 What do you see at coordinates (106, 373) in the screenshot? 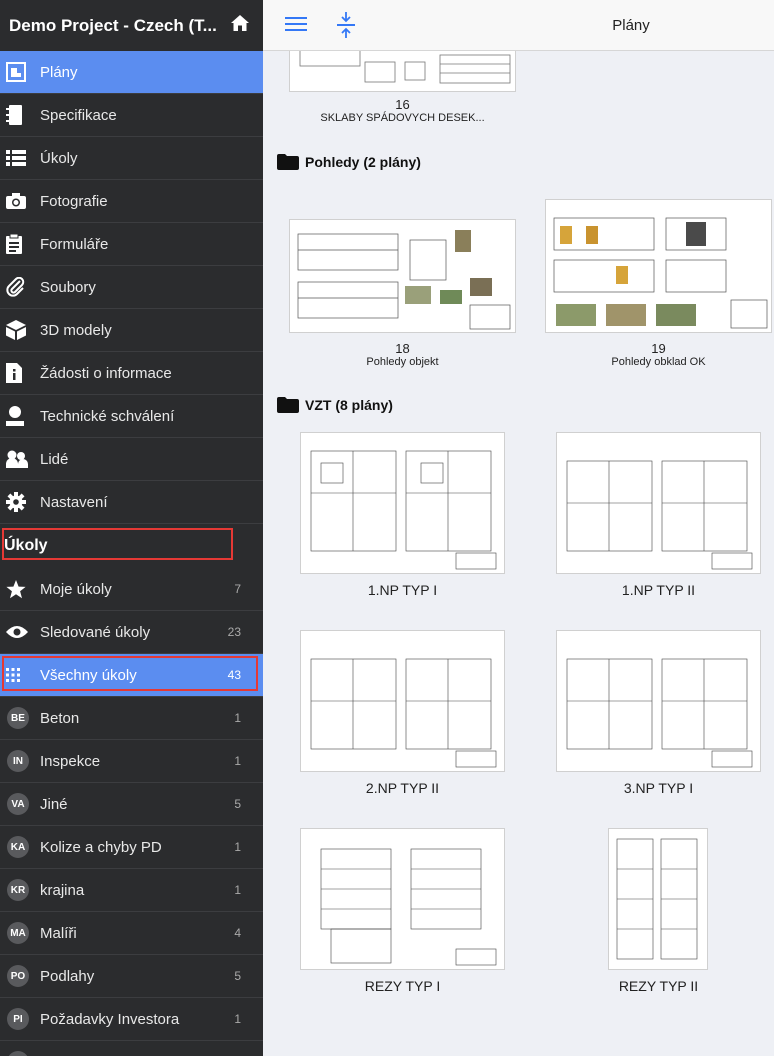
I see `sidebar-item-label: Žádosti o informace` at bounding box center [106, 373].